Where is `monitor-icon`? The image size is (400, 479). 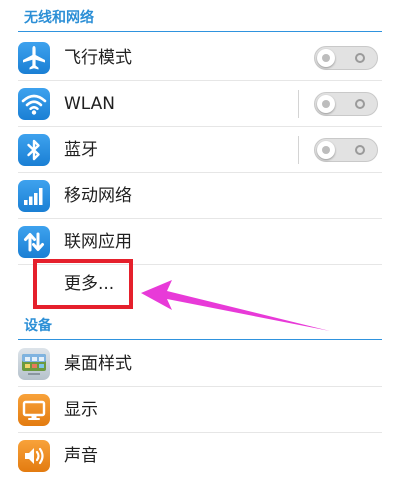
monitor-icon is located at coordinates (34, 410).